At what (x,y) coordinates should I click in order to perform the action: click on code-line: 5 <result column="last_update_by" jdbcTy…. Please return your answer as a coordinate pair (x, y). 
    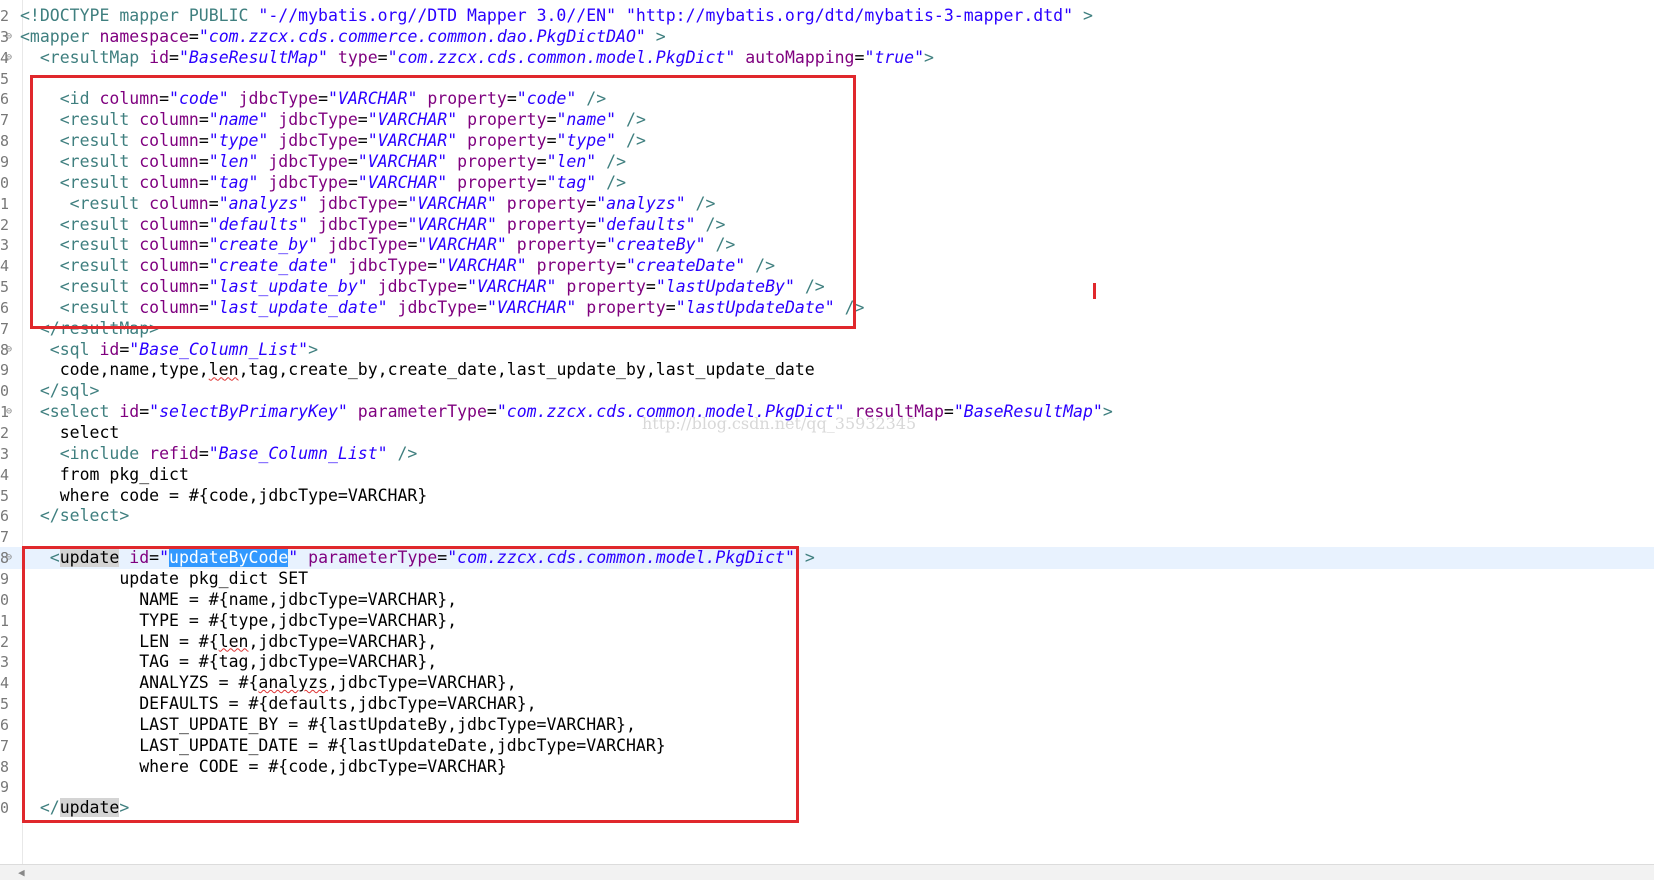
    Looking at the image, I should click on (827, 287).